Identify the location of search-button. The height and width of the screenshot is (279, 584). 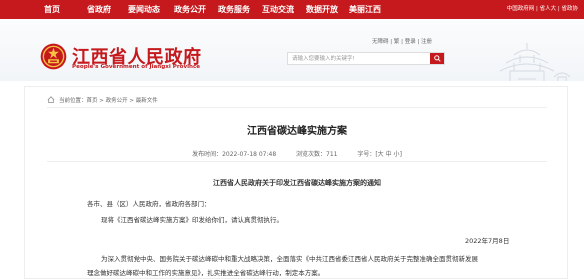
(437, 58).